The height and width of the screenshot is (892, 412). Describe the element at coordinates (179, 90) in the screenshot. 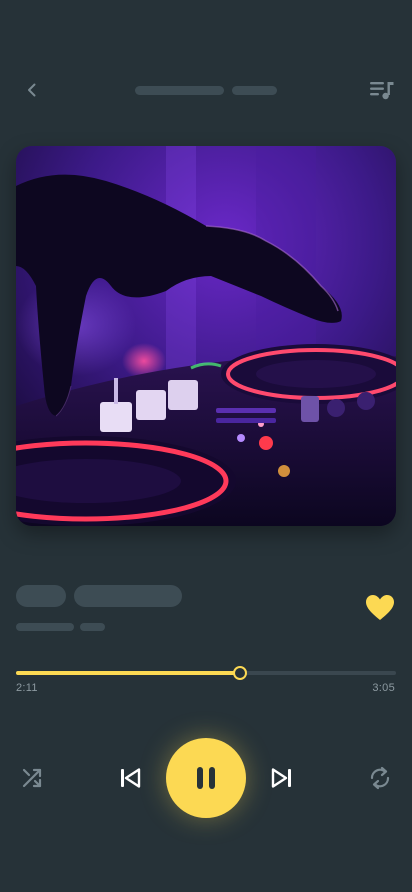

I see `title-placeholder-primary` at that location.